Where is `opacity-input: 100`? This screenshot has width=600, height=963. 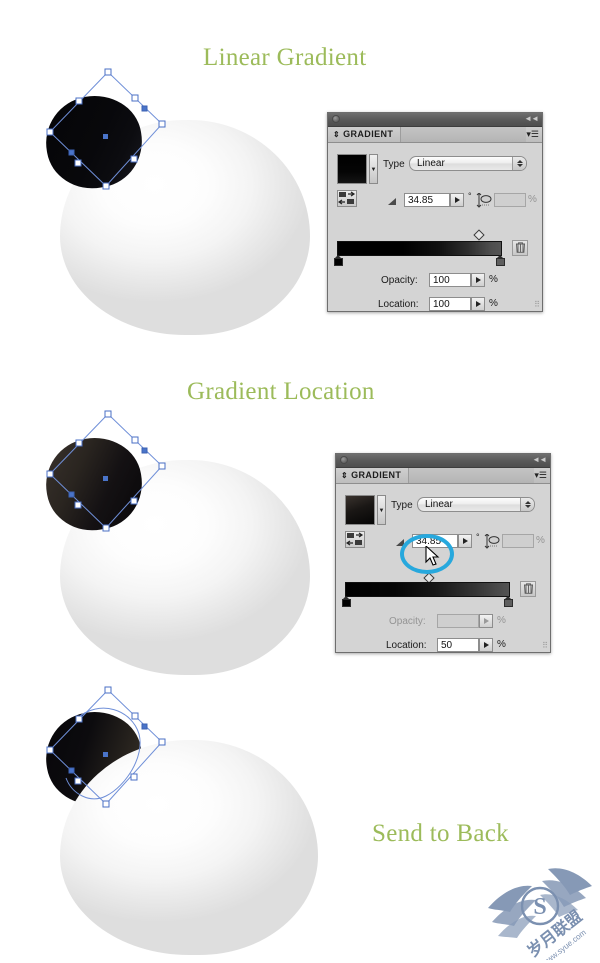
opacity-input: 100 is located at coordinates (450, 280).